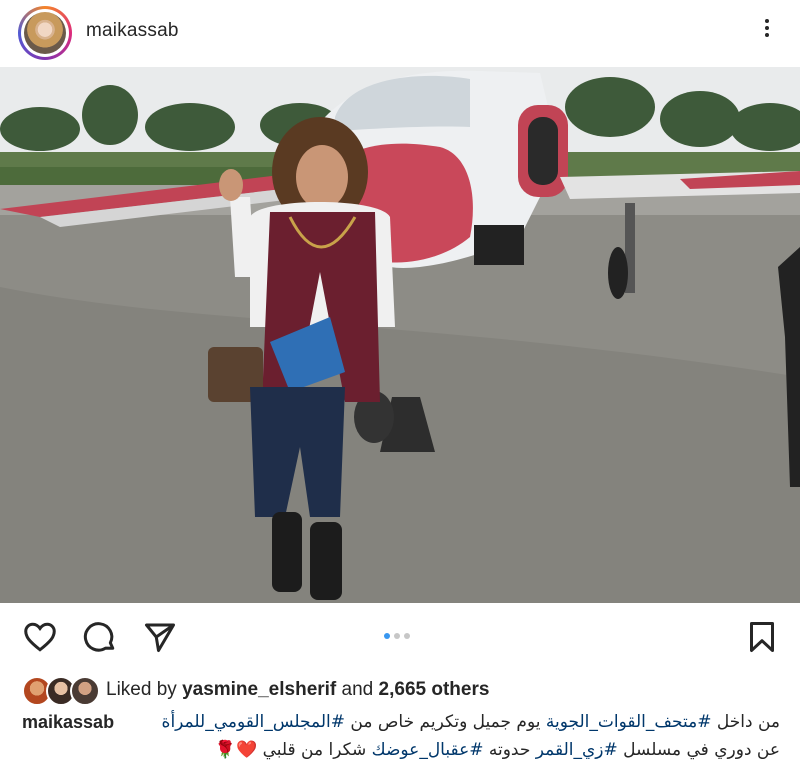 Image resolution: width=800 pixels, height=768 pixels. What do you see at coordinates (68, 722) in the screenshot?
I see `caption-username: maikassab` at bounding box center [68, 722].